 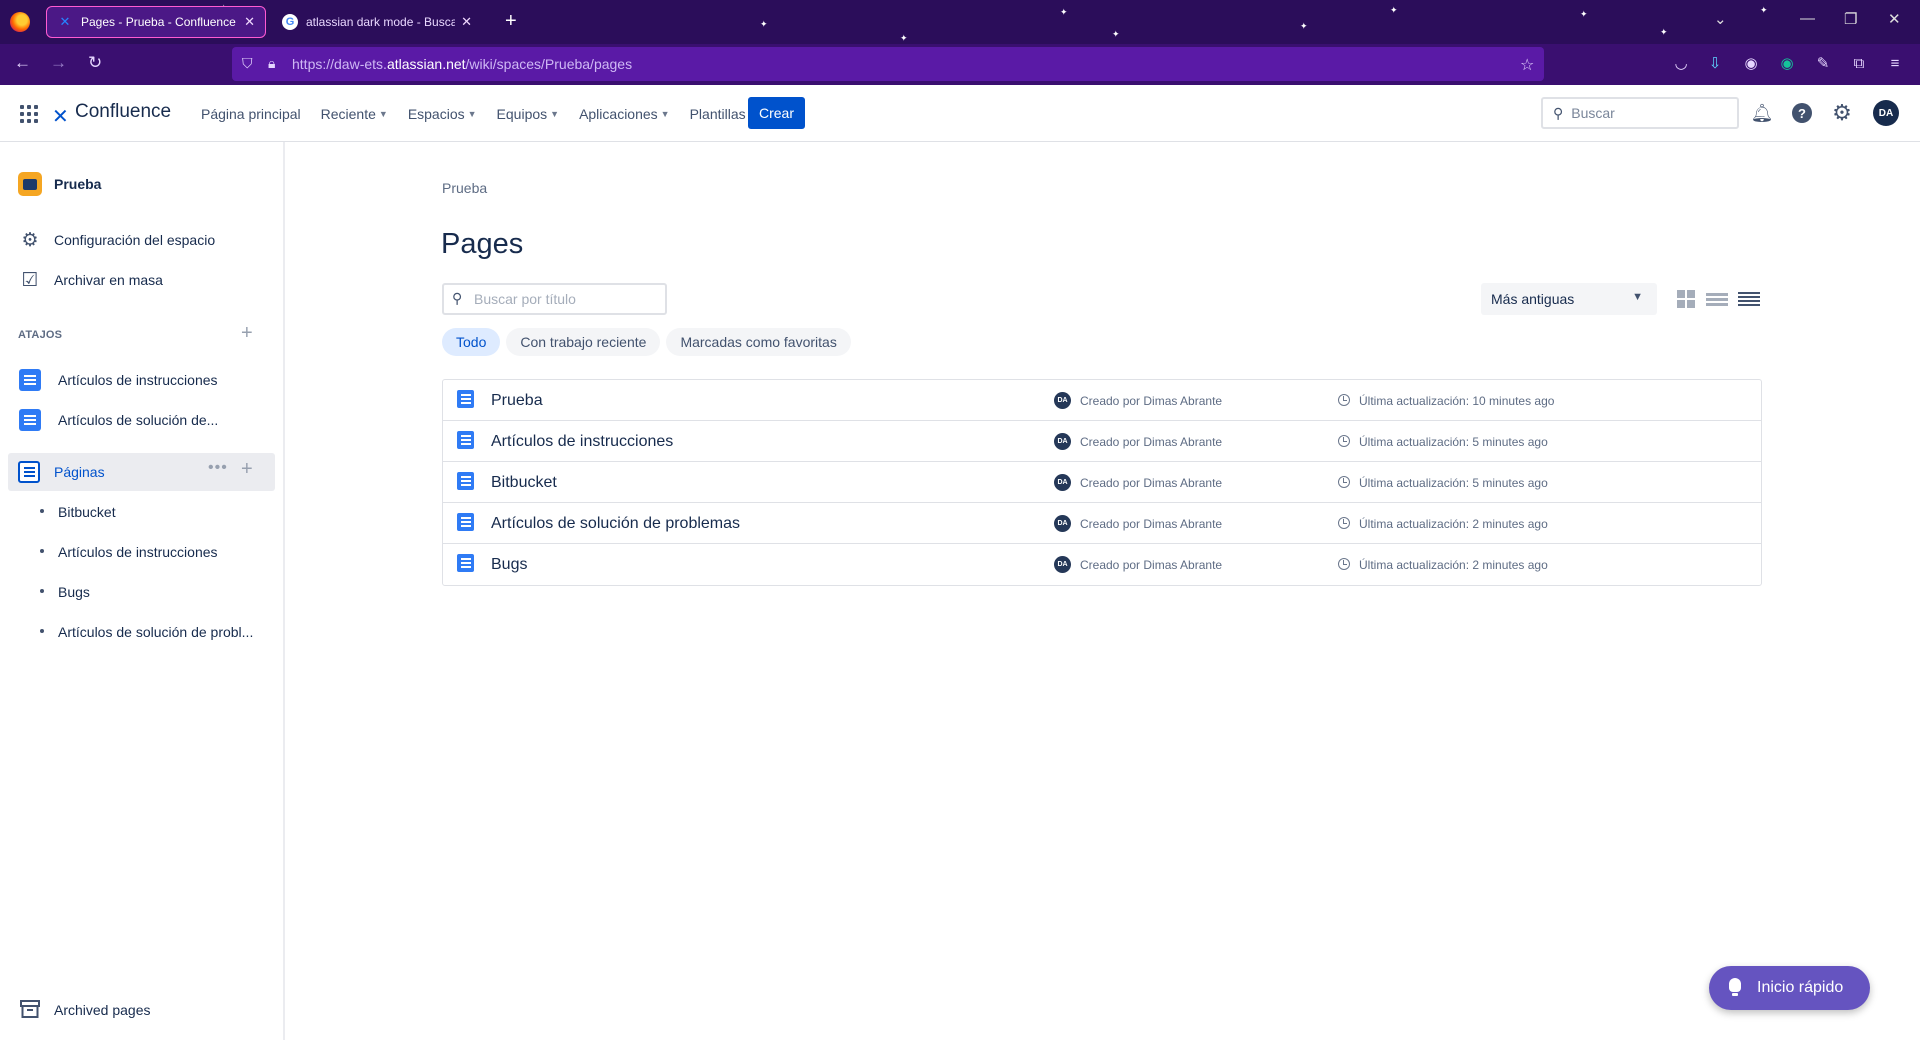 I want to click on minimize-icon: —, so click(x=1807, y=18).